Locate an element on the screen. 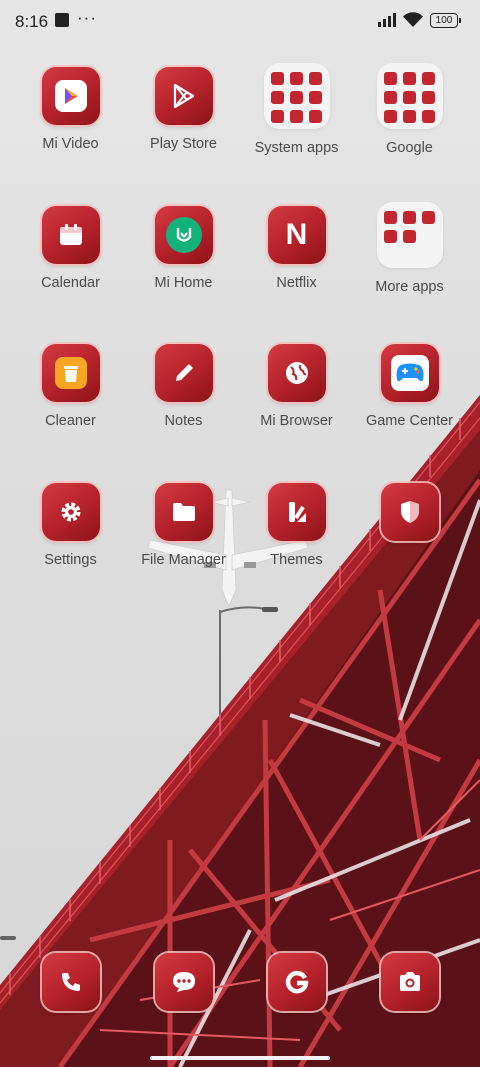 The width and height of the screenshot is (480, 1067). dock-camera is located at coordinates (409, 982).